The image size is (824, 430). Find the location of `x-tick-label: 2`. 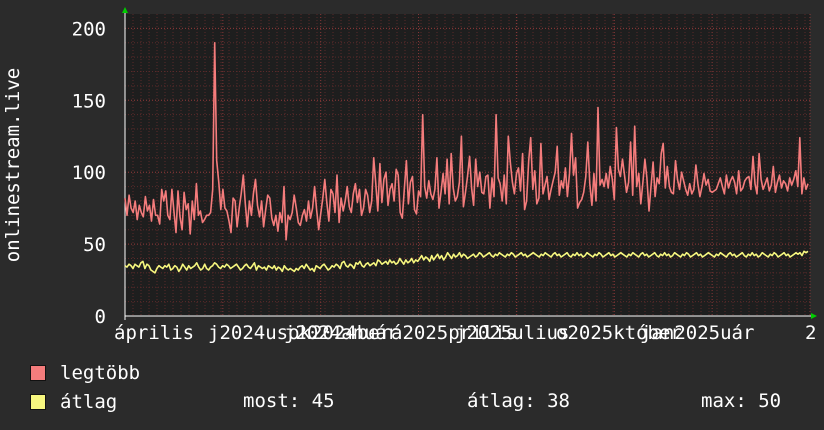

x-tick-label: 2 is located at coordinates (810, 333).